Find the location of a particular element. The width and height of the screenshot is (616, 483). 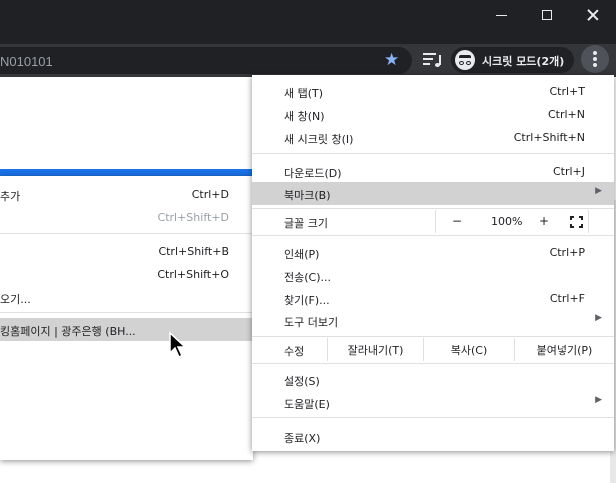

close-window-button is located at coordinates (593, 15).